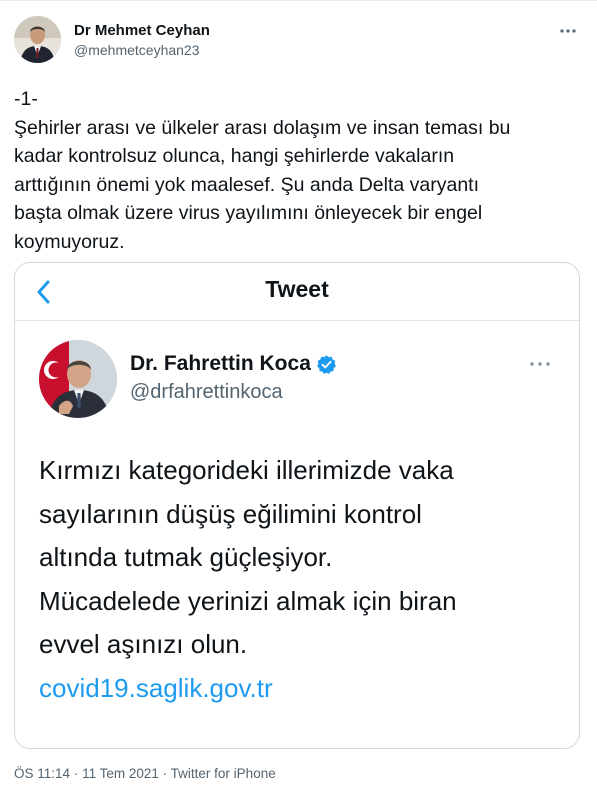 This screenshot has height=789, width=597. What do you see at coordinates (69, 241) in the screenshot?
I see `tweet-text-line: koymuyoruz.` at bounding box center [69, 241].